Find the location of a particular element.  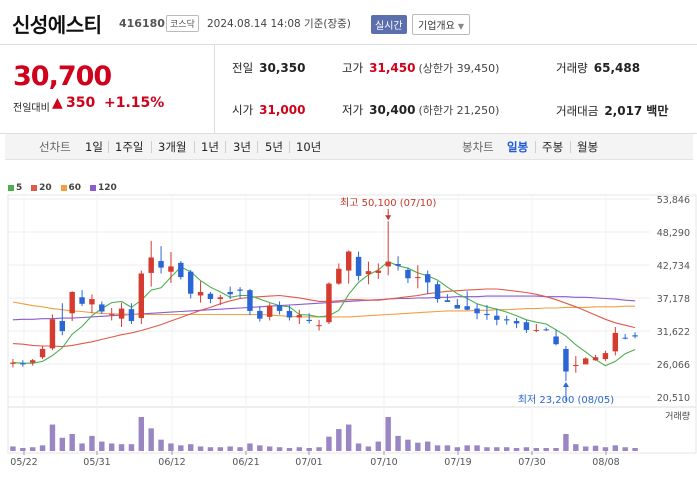

y-tick-label: 31,622 is located at coordinates (673, 332).